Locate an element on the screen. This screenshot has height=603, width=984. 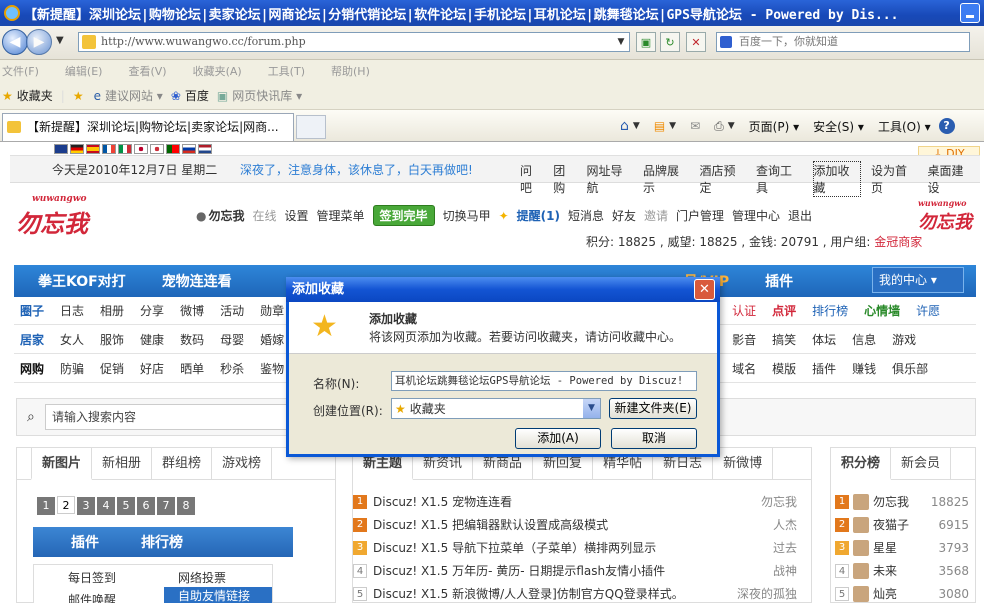
username-link: 勿忘我 is located at coordinates (226, 215).